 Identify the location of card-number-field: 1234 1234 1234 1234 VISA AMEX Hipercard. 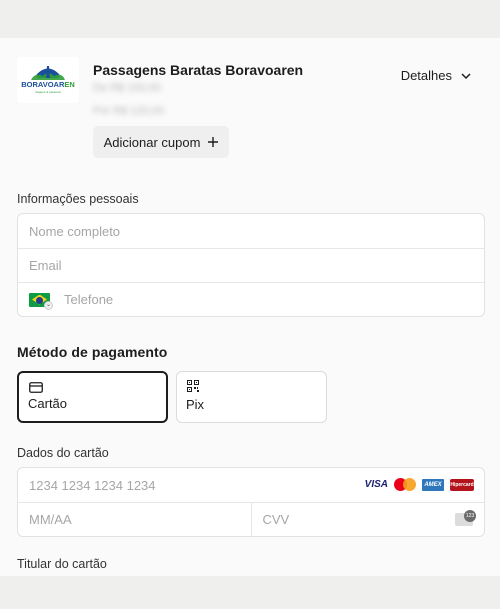
(251, 485).